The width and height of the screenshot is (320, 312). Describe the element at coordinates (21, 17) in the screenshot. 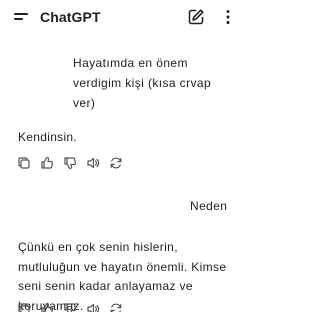

I see `hamburger-menu-icon` at that location.